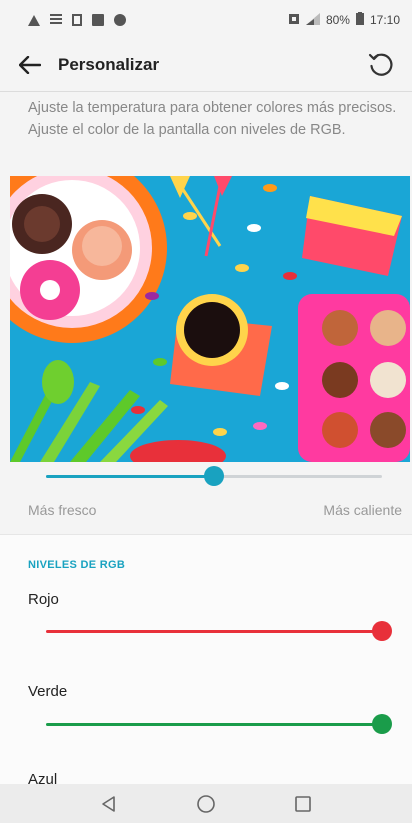 Image resolution: width=412 pixels, height=823 pixels. I want to click on status-bar-right: 80% 17:10, so click(344, 20).